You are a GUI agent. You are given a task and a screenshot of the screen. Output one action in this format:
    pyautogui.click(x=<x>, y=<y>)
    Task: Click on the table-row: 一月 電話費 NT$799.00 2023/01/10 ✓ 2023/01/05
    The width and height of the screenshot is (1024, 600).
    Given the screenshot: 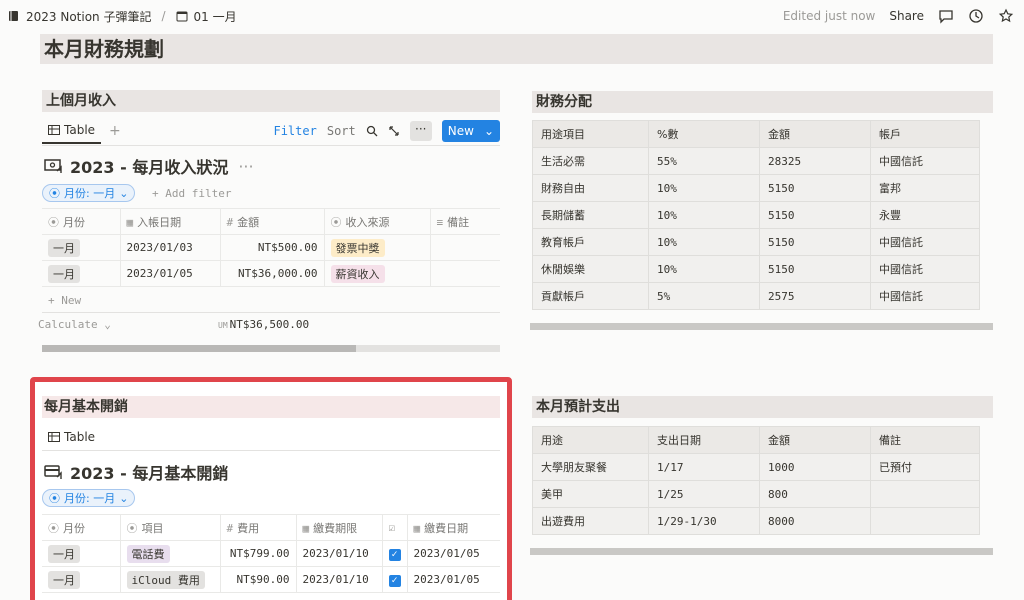 What is the action you would take?
    pyautogui.click(x=271, y=553)
    